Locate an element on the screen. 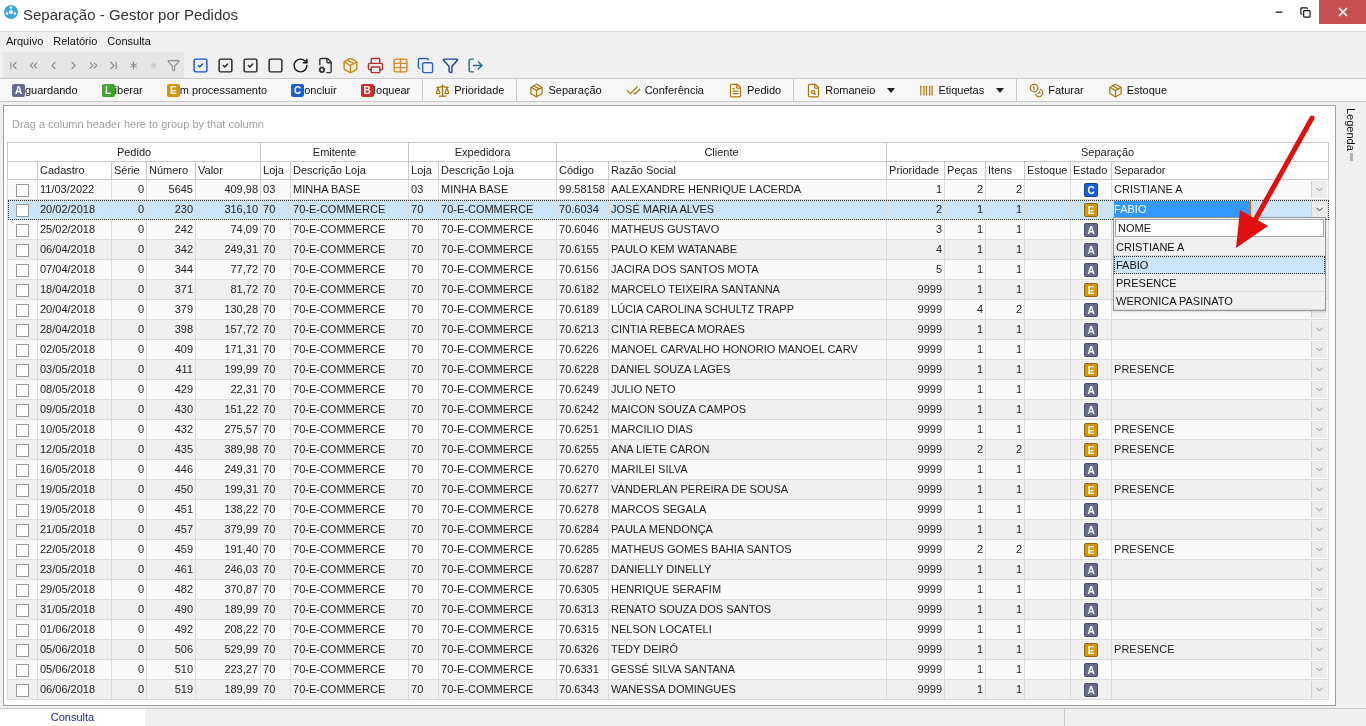 This screenshot has width=1366, height=726. funnel-icon is located at coordinates (173, 65).